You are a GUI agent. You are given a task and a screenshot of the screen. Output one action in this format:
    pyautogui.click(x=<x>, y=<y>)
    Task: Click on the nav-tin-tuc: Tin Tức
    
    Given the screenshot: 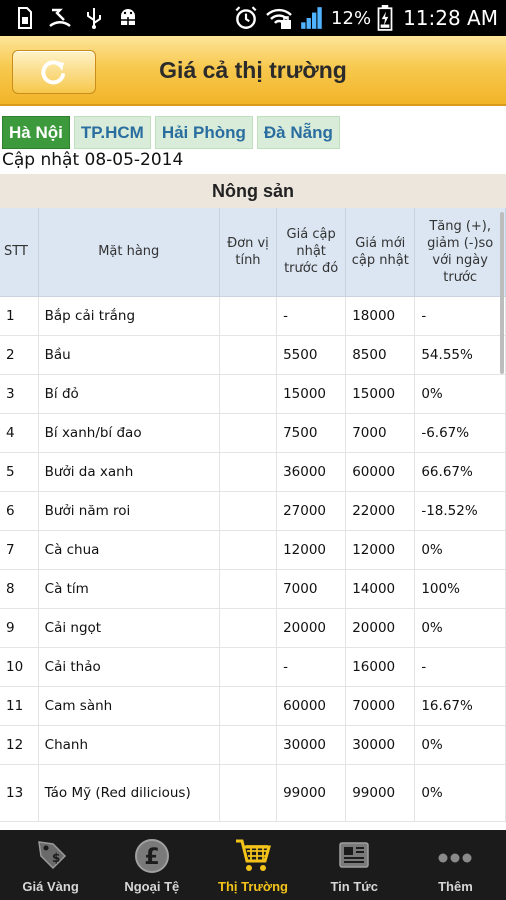 What is the action you would take?
    pyautogui.click(x=354, y=865)
    